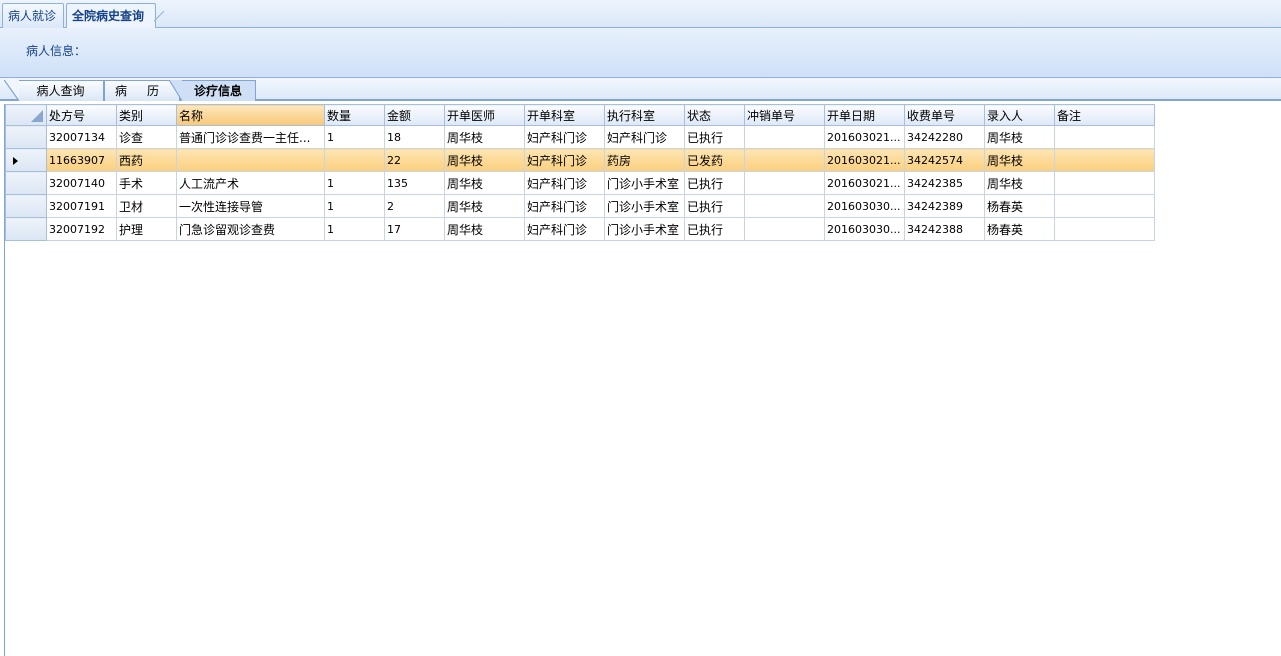  Describe the element at coordinates (944, 183) in the screenshot. I see `table-cell: 34242385` at that location.